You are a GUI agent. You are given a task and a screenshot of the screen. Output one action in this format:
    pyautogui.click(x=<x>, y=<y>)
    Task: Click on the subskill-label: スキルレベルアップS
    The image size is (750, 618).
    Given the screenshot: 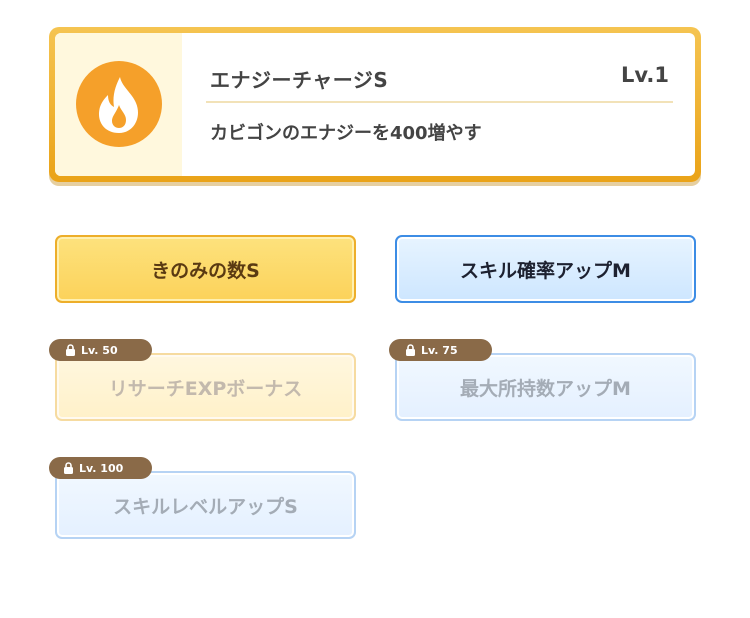 What is the action you would take?
    pyautogui.click(x=205, y=506)
    